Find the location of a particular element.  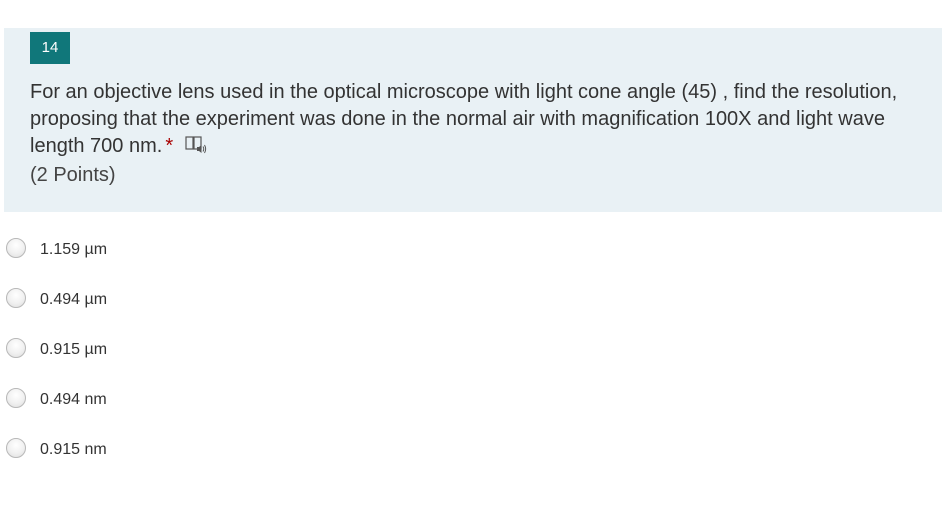

immersive-reader-icon is located at coordinates (196, 145).